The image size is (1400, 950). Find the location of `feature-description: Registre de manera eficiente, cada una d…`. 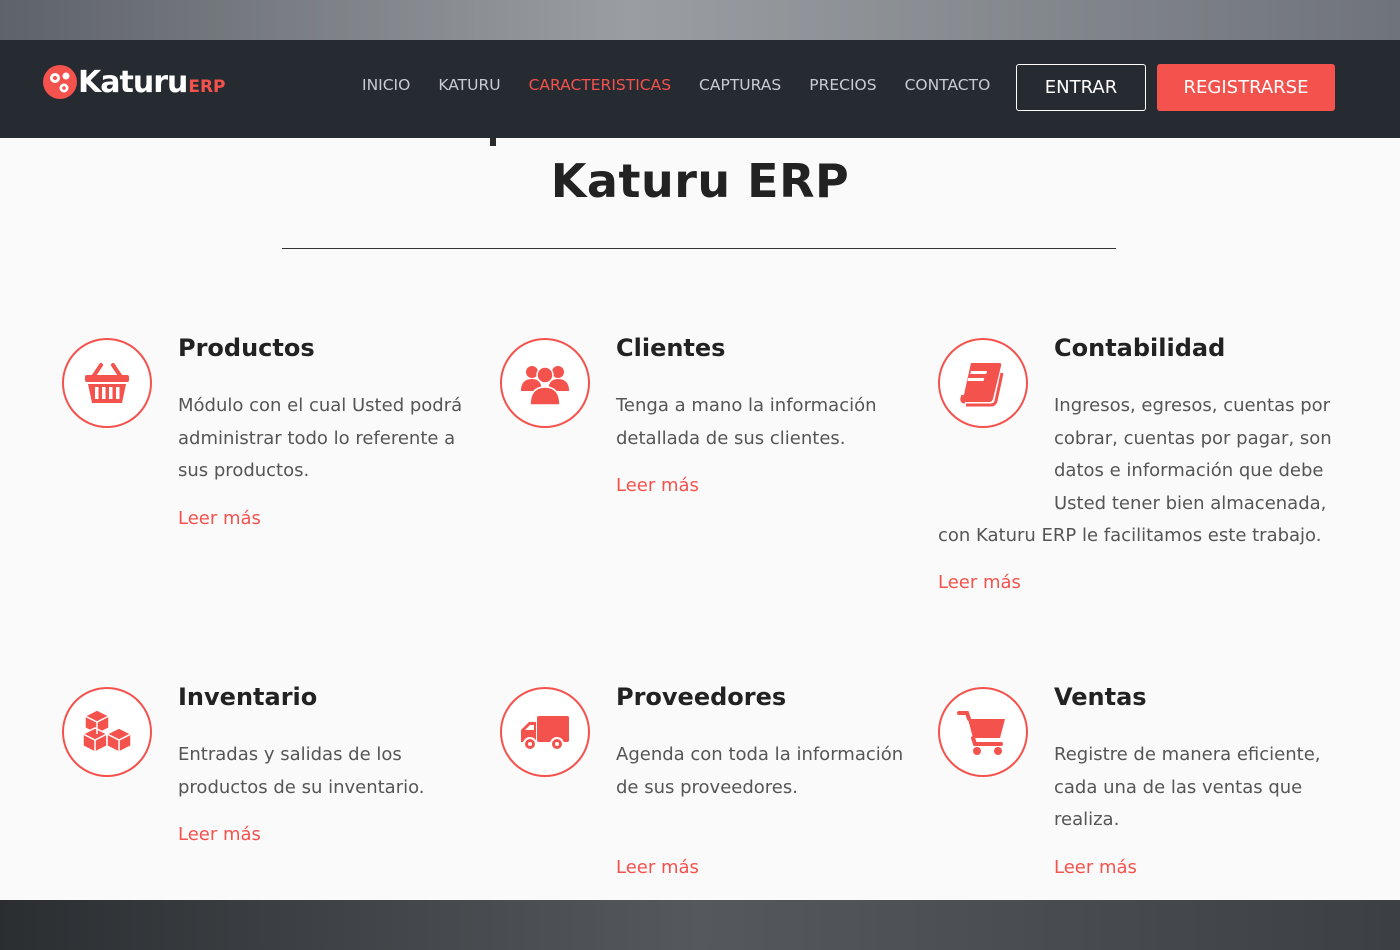

feature-description: Registre de manera eficiente, cada una d… is located at coordinates (1187, 787).